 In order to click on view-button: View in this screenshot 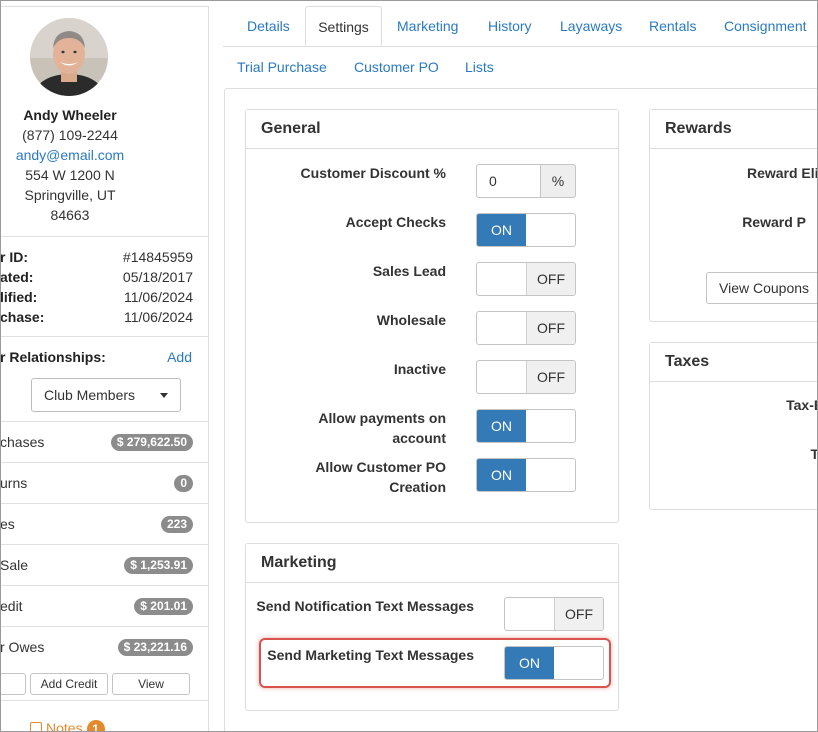, I will do `click(151, 684)`.